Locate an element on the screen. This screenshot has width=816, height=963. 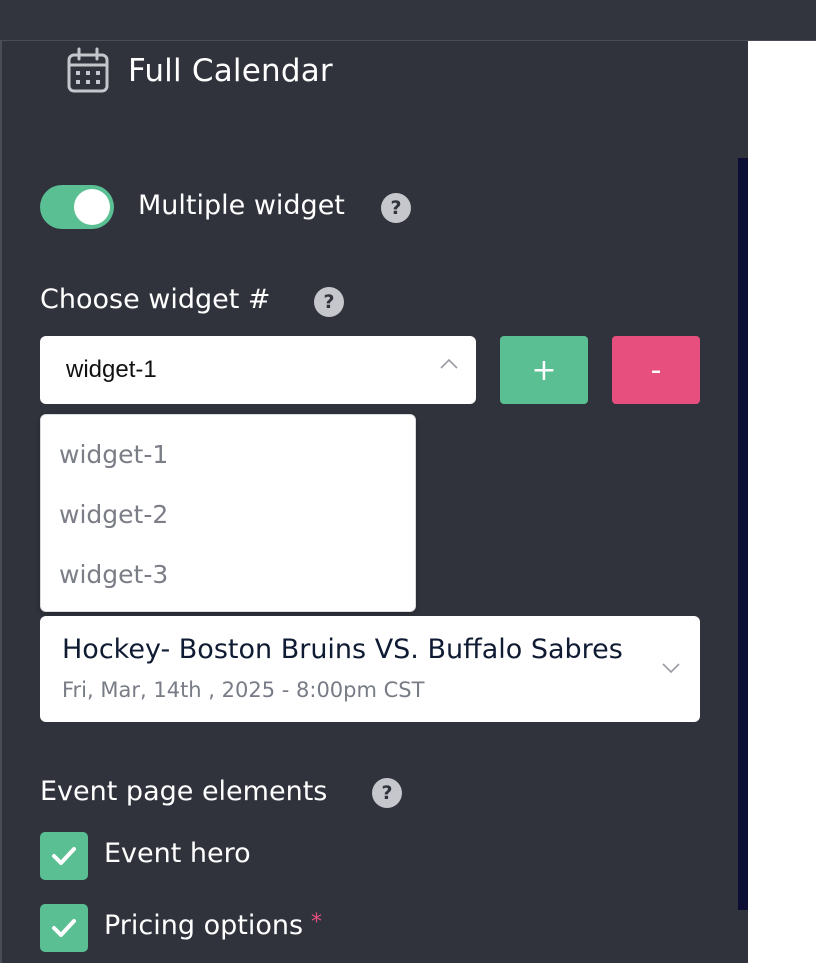
event-datetime: Fri, Mar, 14th , 2025 - 8:00pm CST is located at coordinates (243, 690).